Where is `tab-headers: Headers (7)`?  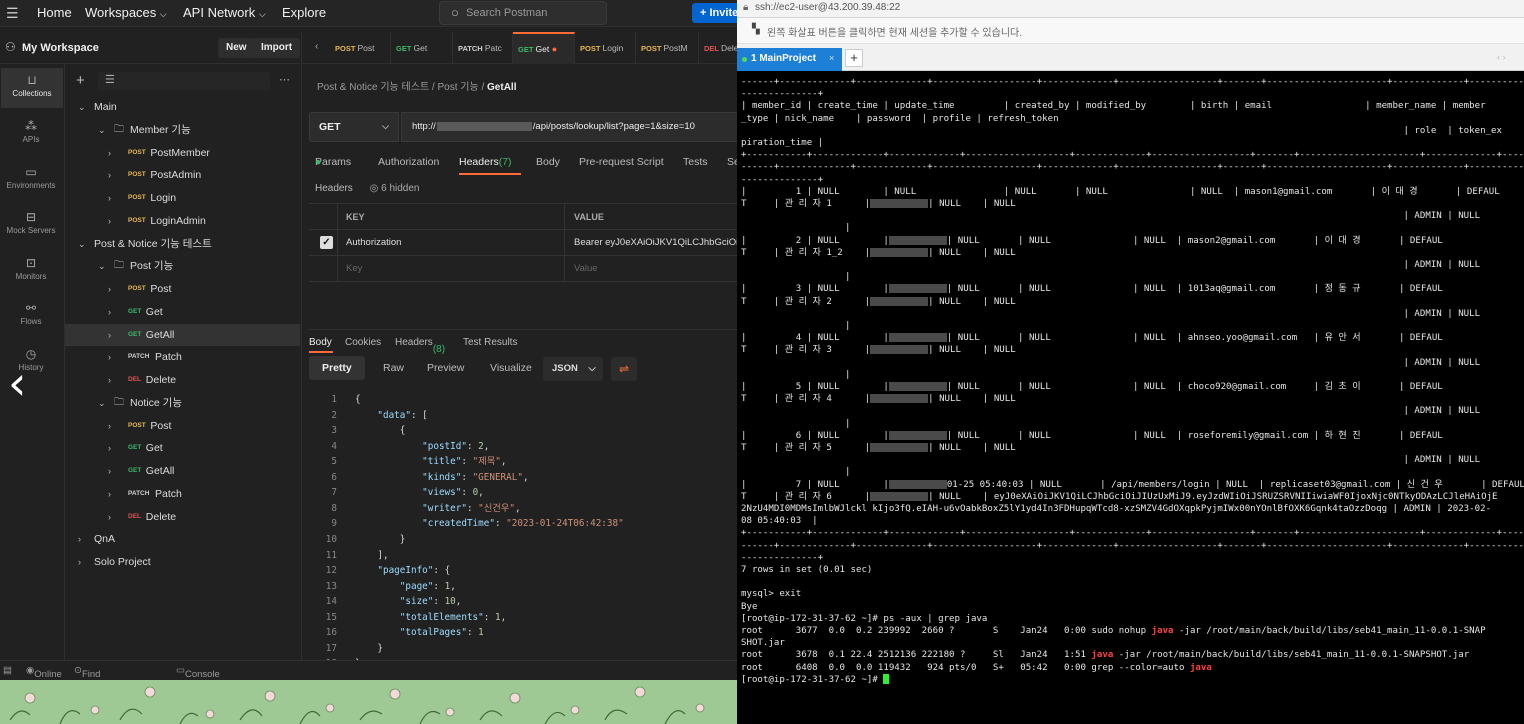 tab-headers: Headers (7) is located at coordinates (485, 162).